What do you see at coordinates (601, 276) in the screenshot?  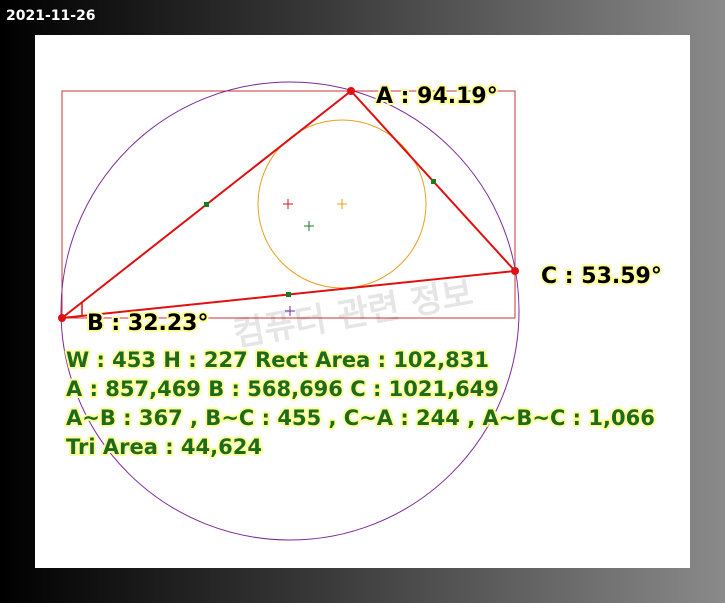 I see `angle-label-c: C : 53.59°` at bounding box center [601, 276].